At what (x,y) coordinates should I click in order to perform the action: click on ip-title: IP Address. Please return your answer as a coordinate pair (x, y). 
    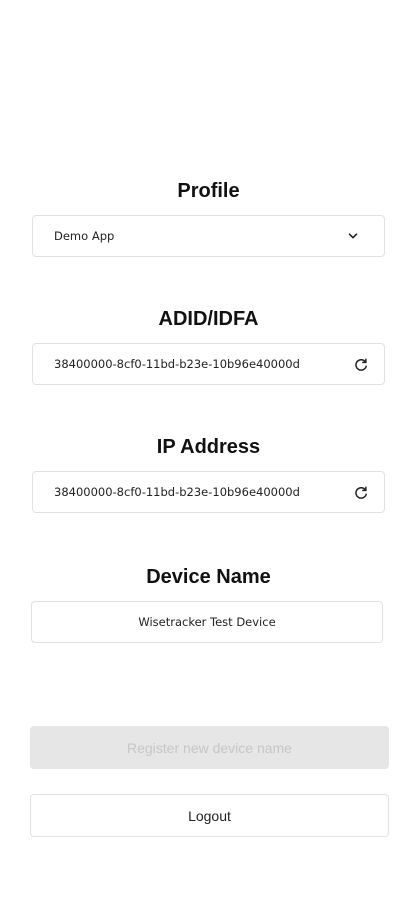
    Looking at the image, I should click on (208, 447).